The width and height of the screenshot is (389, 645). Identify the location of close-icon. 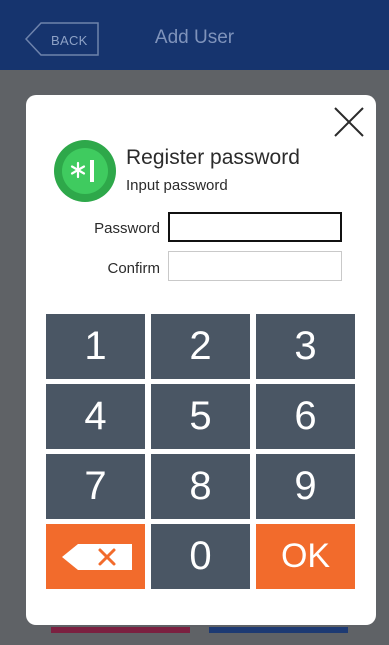
(349, 122).